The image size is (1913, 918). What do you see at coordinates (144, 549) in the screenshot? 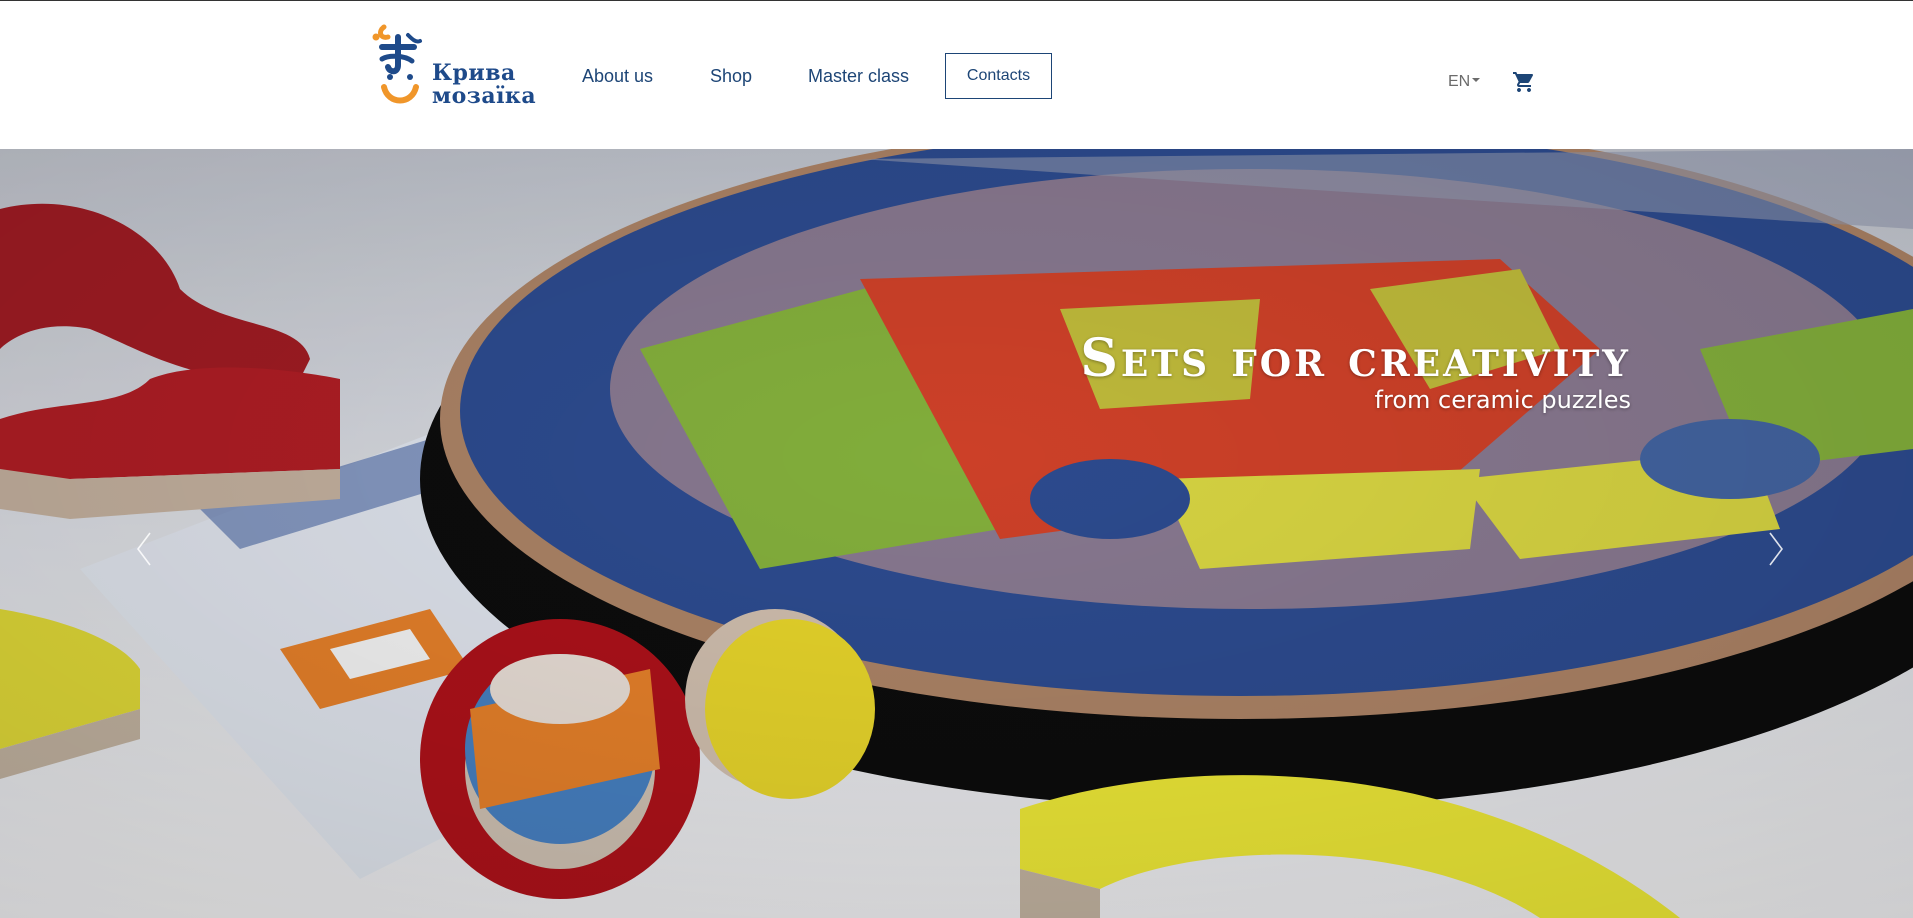
I see `chevron-left-icon` at bounding box center [144, 549].